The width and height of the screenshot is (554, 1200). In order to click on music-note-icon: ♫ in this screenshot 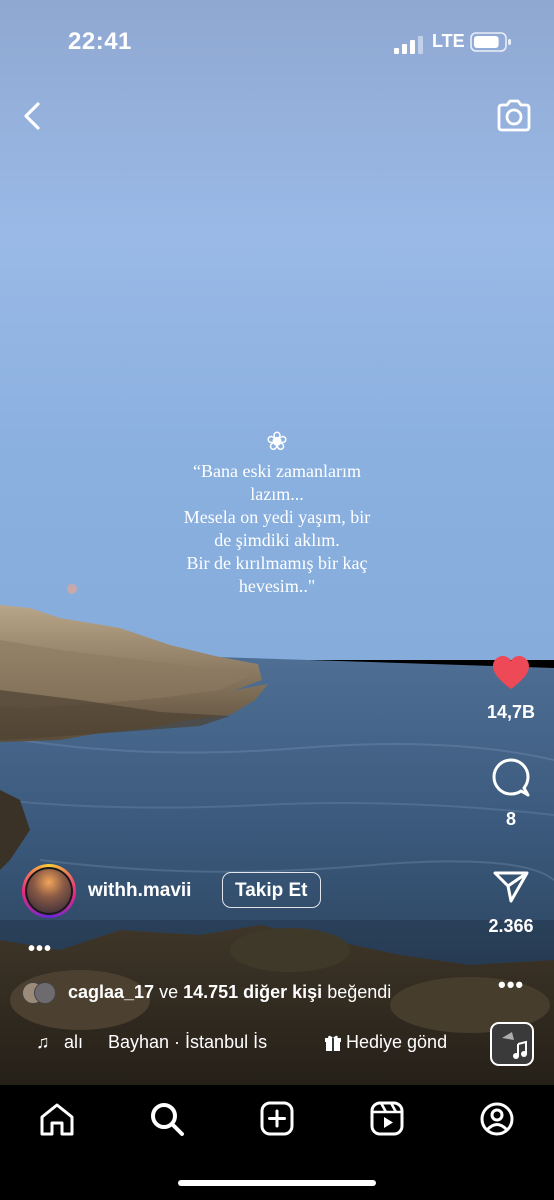, I will do `click(43, 1042)`.